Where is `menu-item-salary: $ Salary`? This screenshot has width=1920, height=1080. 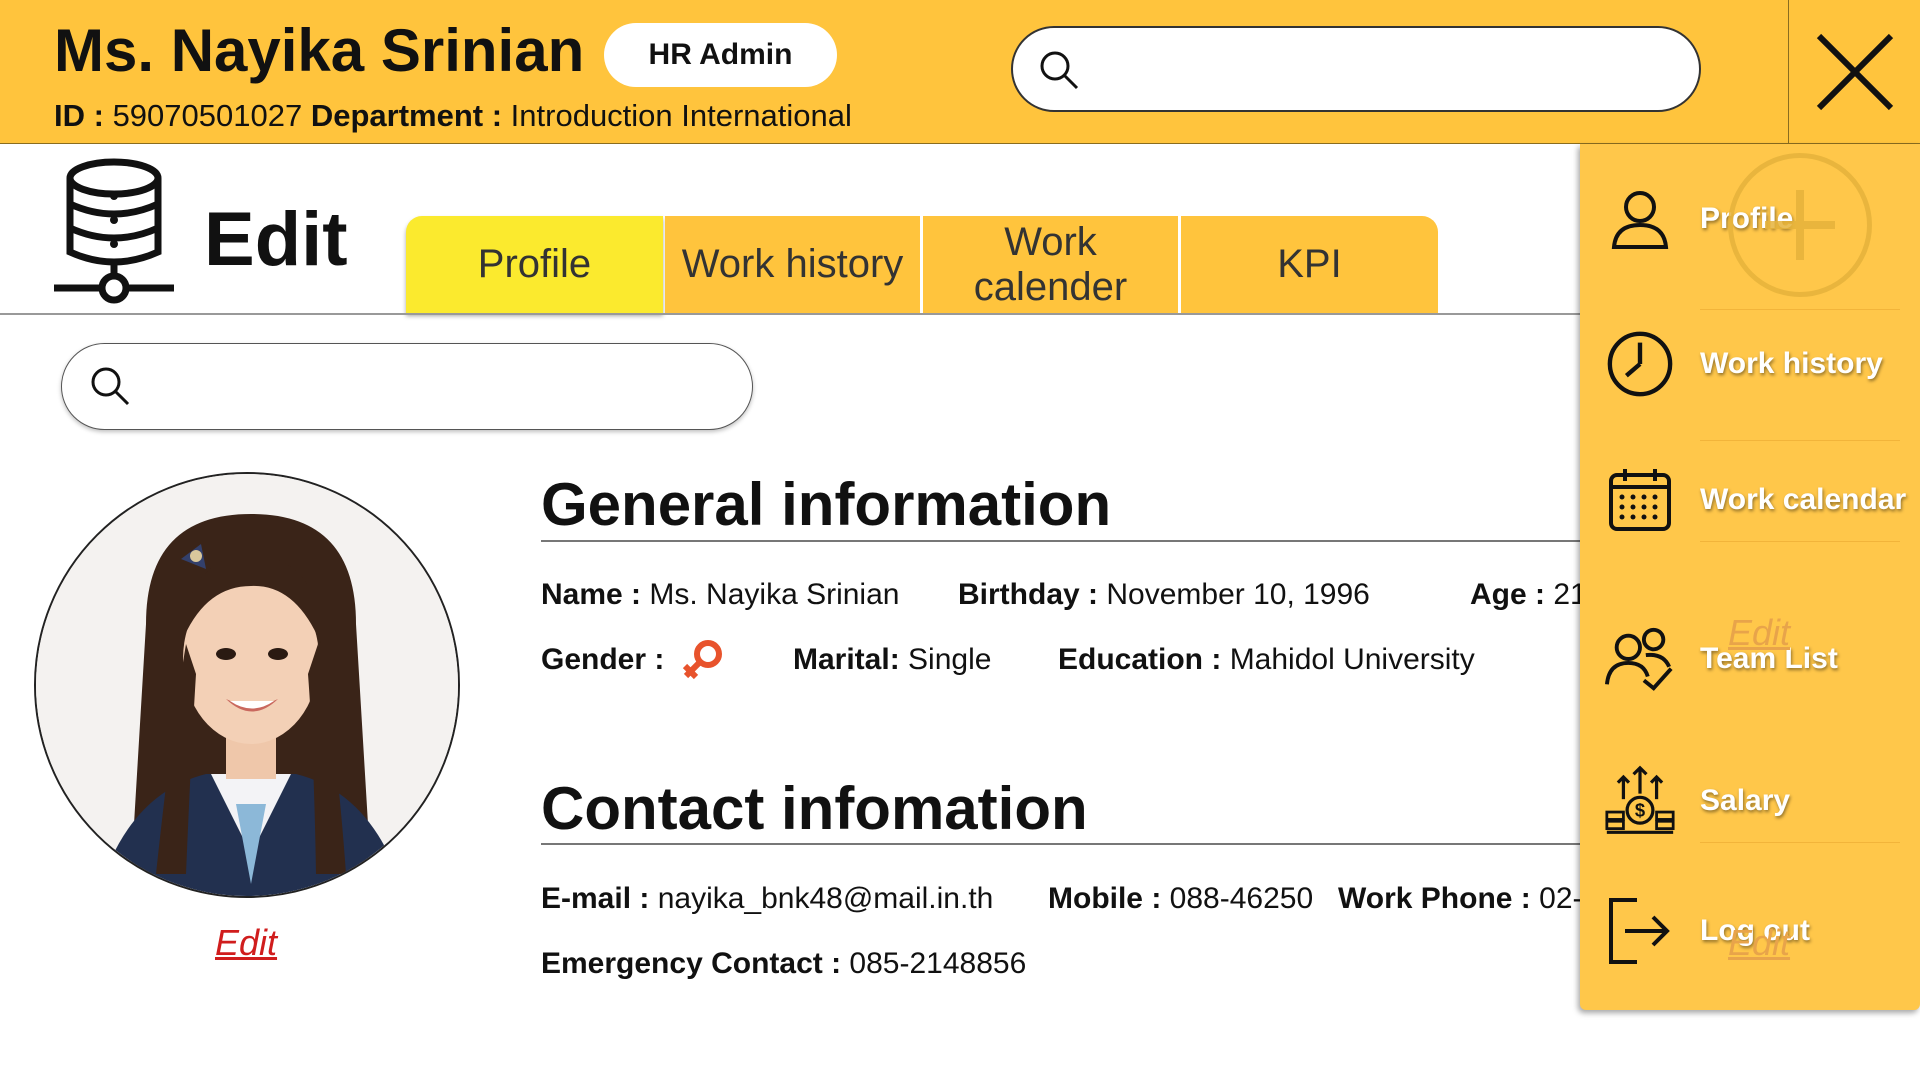
menu-item-salary: $ Salary is located at coordinates (1750, 801).